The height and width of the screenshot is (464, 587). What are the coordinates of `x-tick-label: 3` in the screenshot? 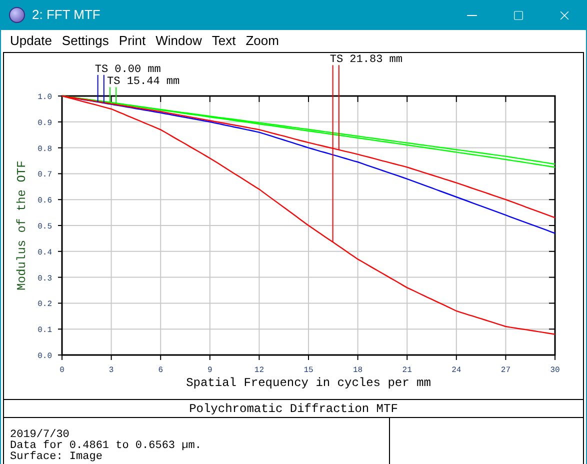 It's located at (111, 370).